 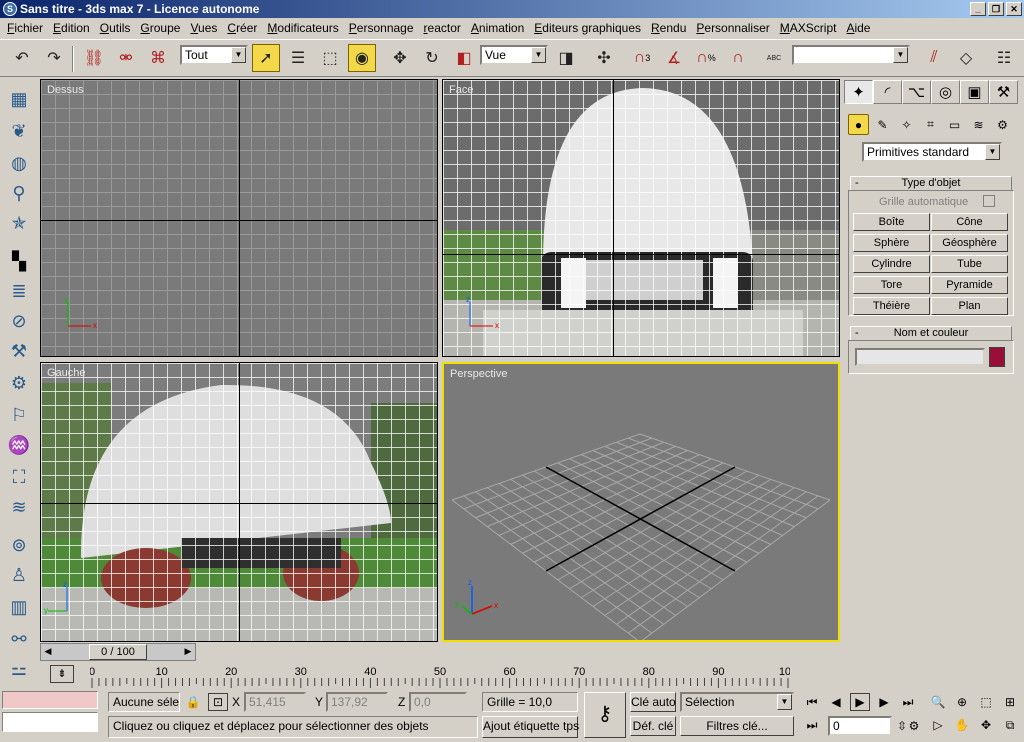 What do you see at coordinates (954, 124) in the screenshot?
I see `helpers-cat-icon: ▭` at bounding box center [954, 124].